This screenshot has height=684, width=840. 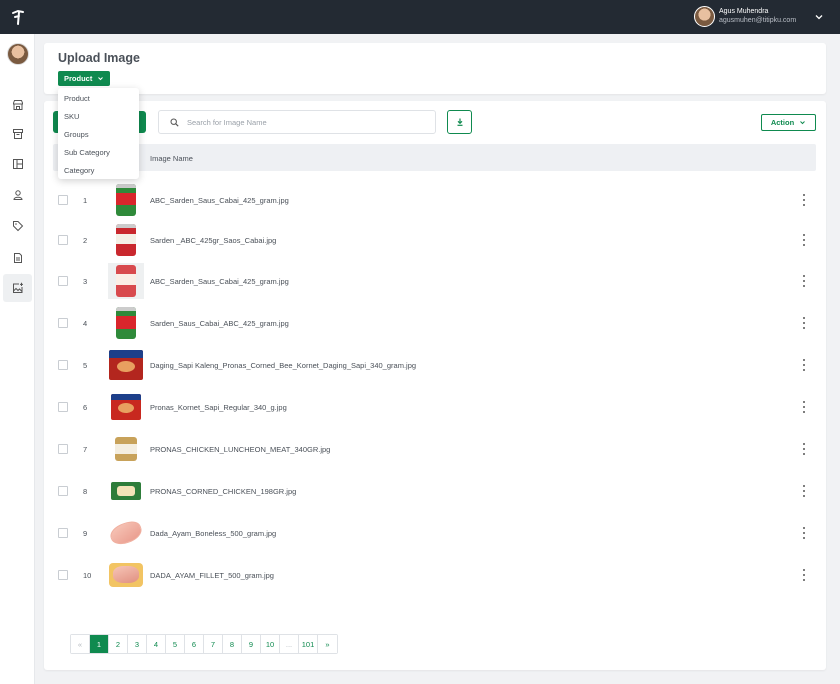 I want to click on table-row: 9 Dada_Ayam_Boneless_500_gram.jpg, so click(x=434, y=533).